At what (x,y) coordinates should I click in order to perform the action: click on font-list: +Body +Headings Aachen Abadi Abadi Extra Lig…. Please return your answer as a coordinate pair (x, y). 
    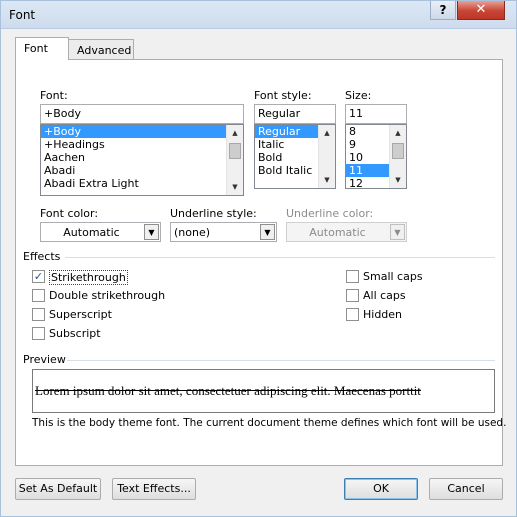
    Looking at the image, I should click on (142, 160).